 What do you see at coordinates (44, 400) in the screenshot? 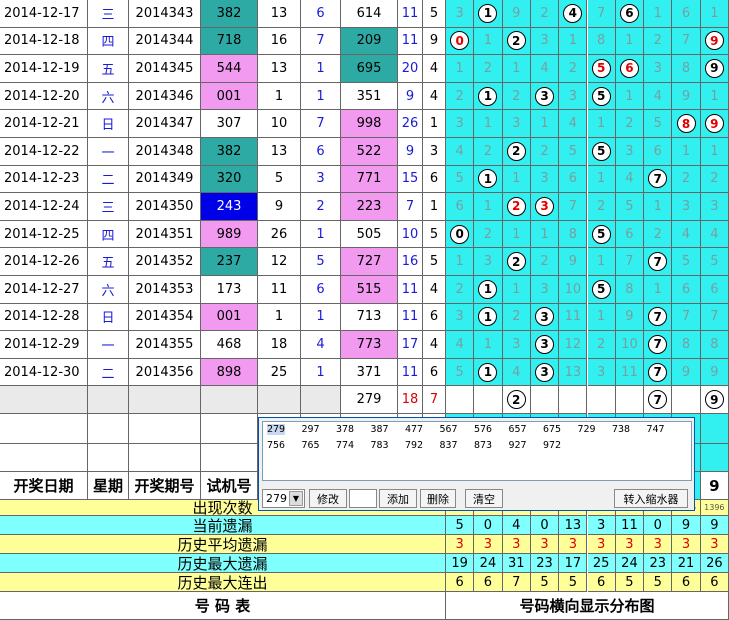
I see `empty-date-cell` at bounding box center [44, 400].